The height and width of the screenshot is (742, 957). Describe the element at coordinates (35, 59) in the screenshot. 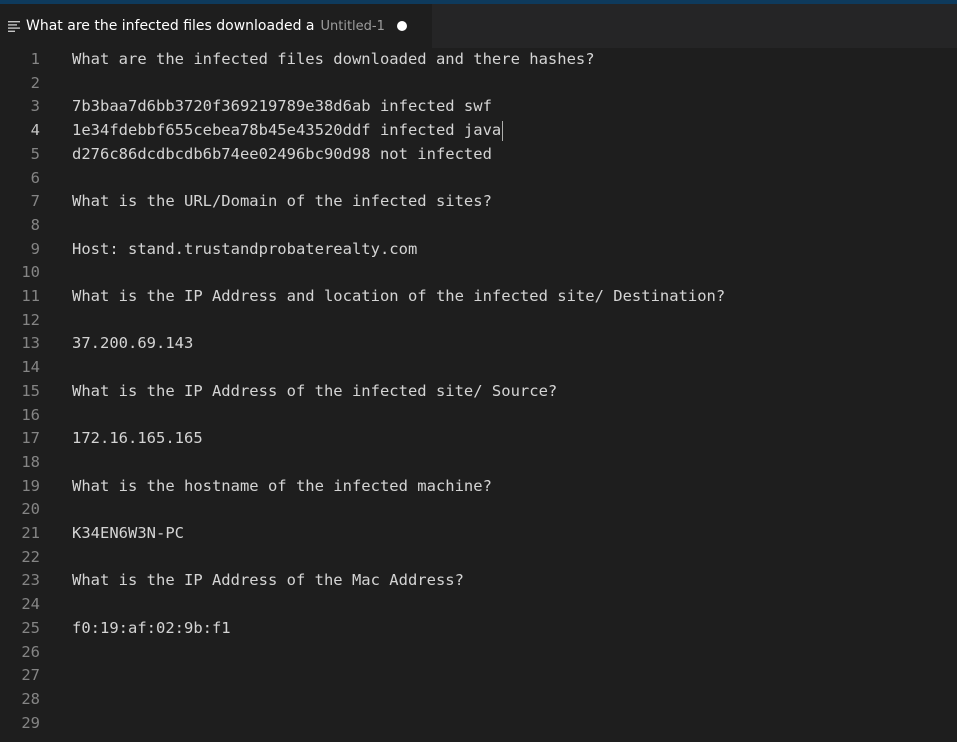

I see `line-number: 1` at that location.